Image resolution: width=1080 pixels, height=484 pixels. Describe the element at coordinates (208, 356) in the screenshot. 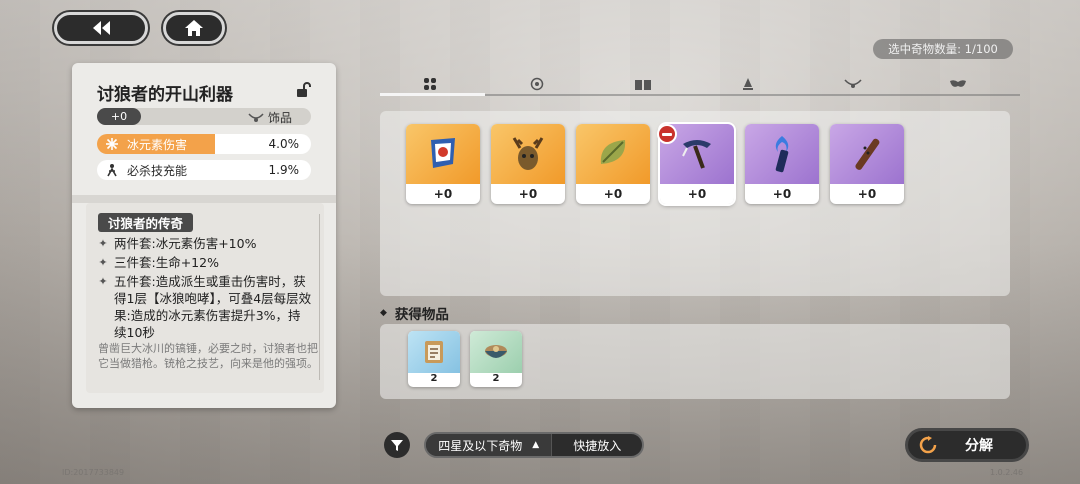

I see `flavor-text: 曾凿巨大冰川的镐锤，必要之时，讨狼者也把它当做猎枪。铳枪之技艺，向来是他的强项。` at that location.